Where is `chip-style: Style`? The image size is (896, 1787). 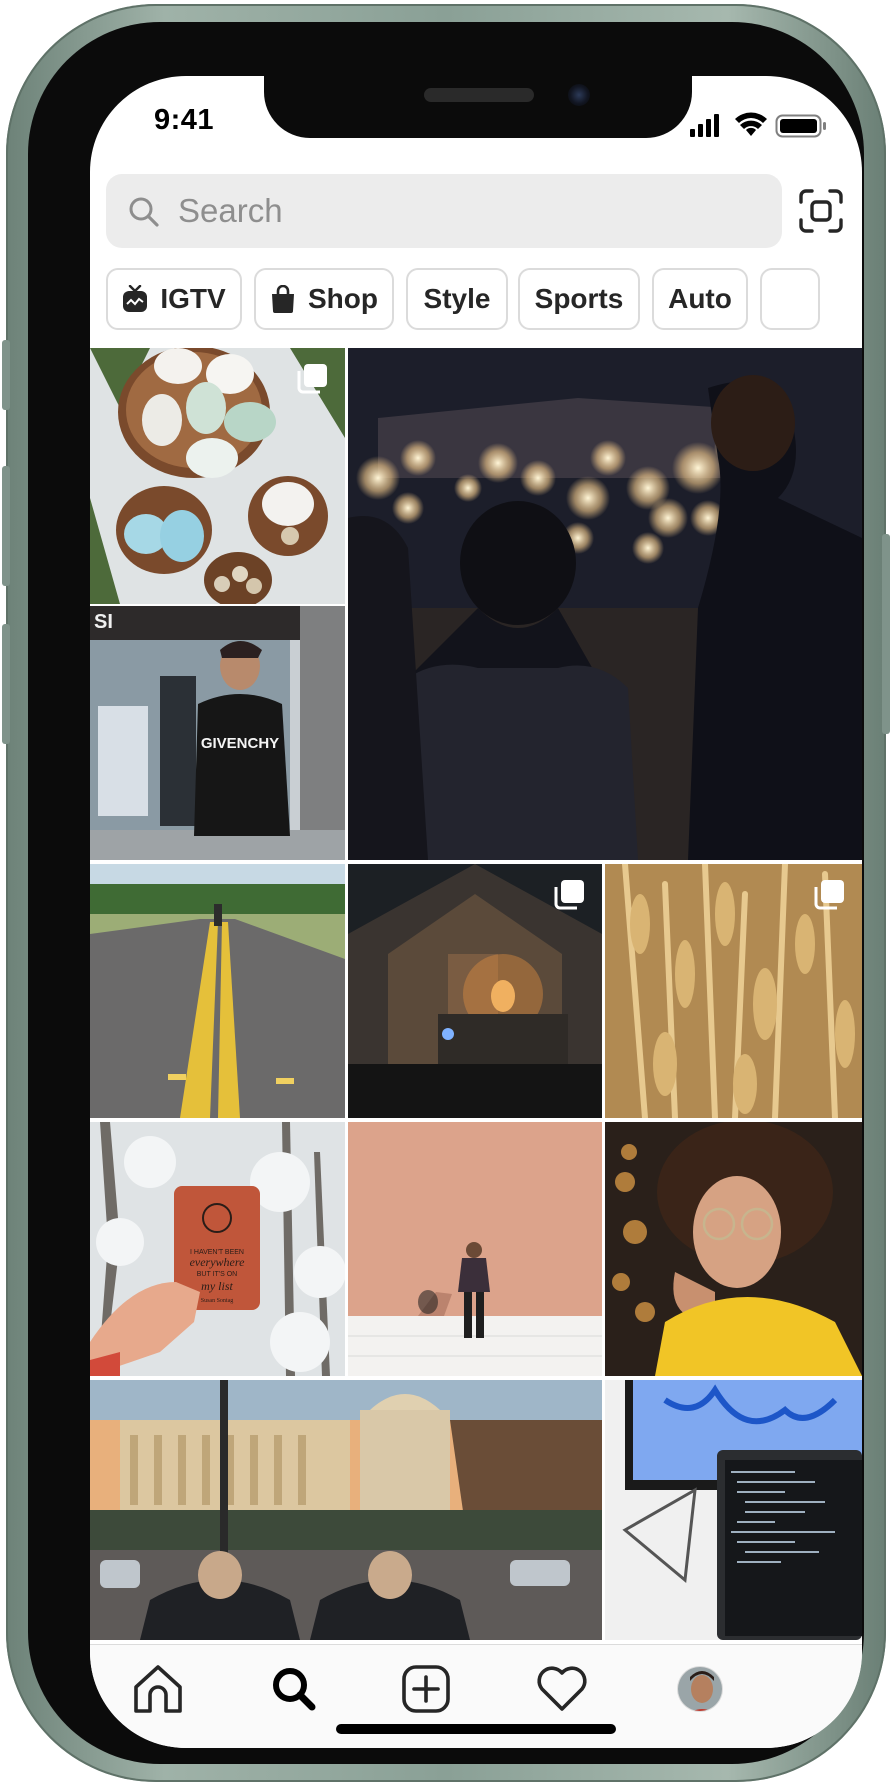
chip-style: Style is located at coordinates (457, 299).